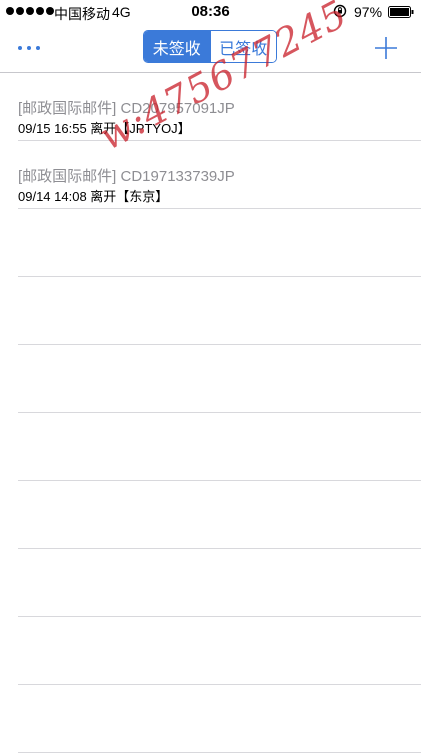  Describe the element at coordinates (340, 11) in the screenshot. I see `rotation-lock-icon` at that location.